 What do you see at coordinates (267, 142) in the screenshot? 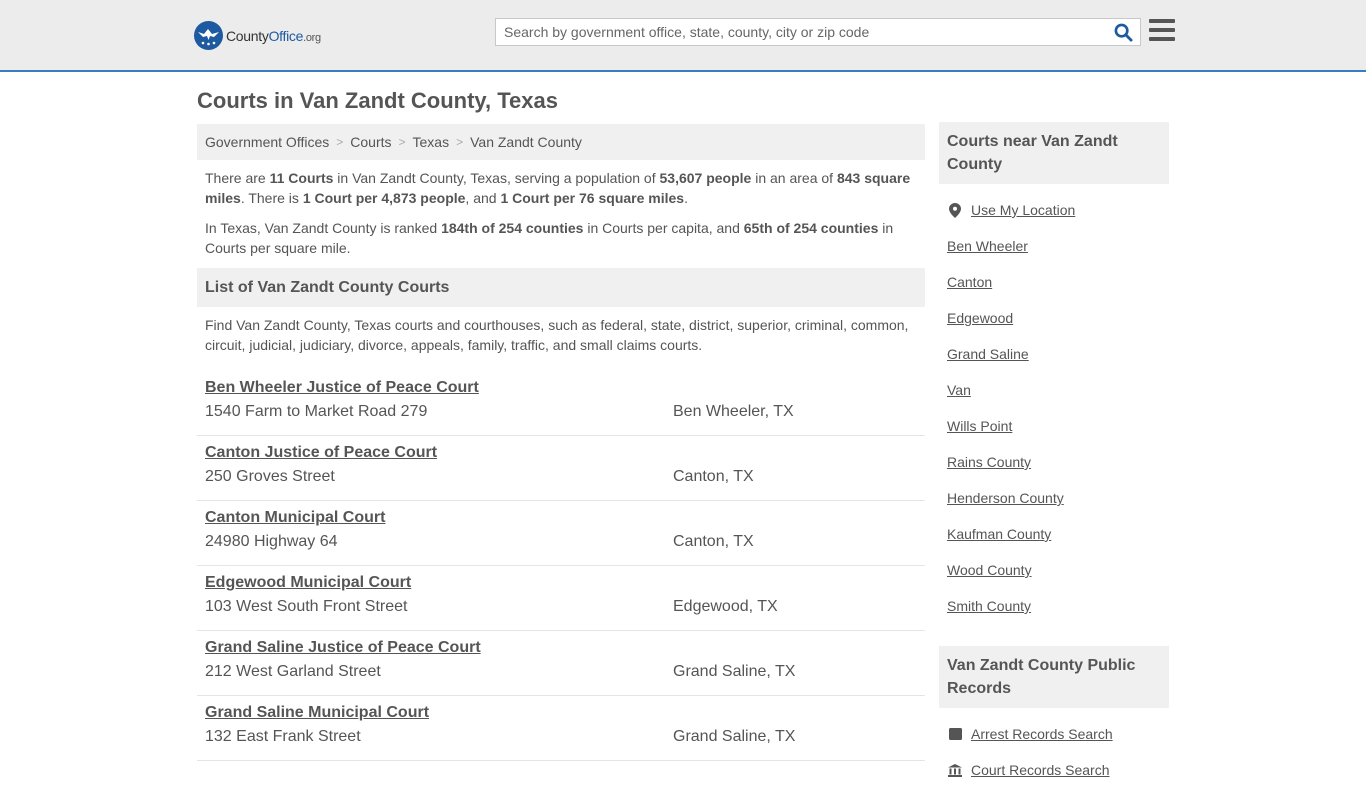
I see `breadcrumb-government-offices: Government Offices` at bounding box center [267, 142].